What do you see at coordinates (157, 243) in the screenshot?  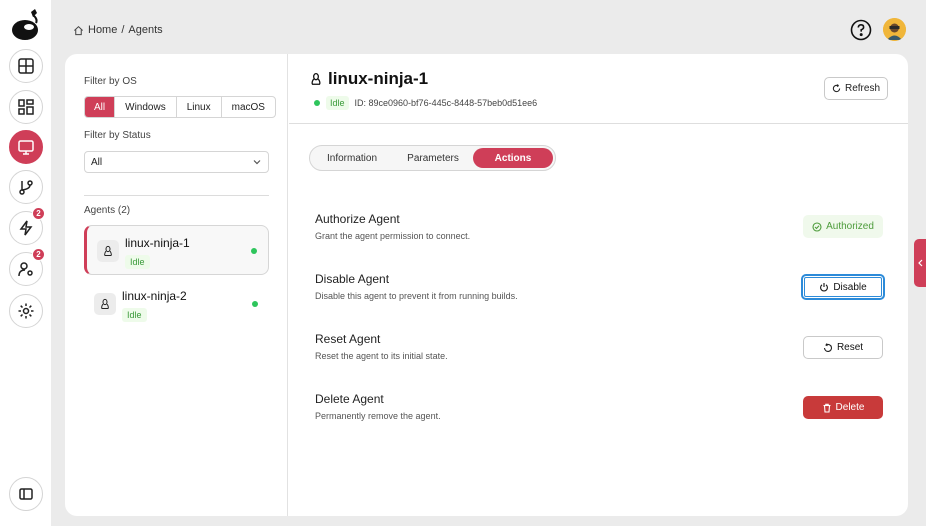 I see `agent-name: linux-ninja-1` at bounding box center [157, 243].